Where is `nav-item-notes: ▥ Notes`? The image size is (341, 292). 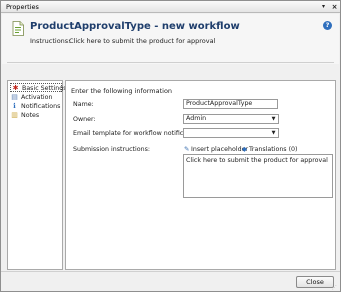 nav-item-notes: ▥ Notes is located at coordinates (36, 115).